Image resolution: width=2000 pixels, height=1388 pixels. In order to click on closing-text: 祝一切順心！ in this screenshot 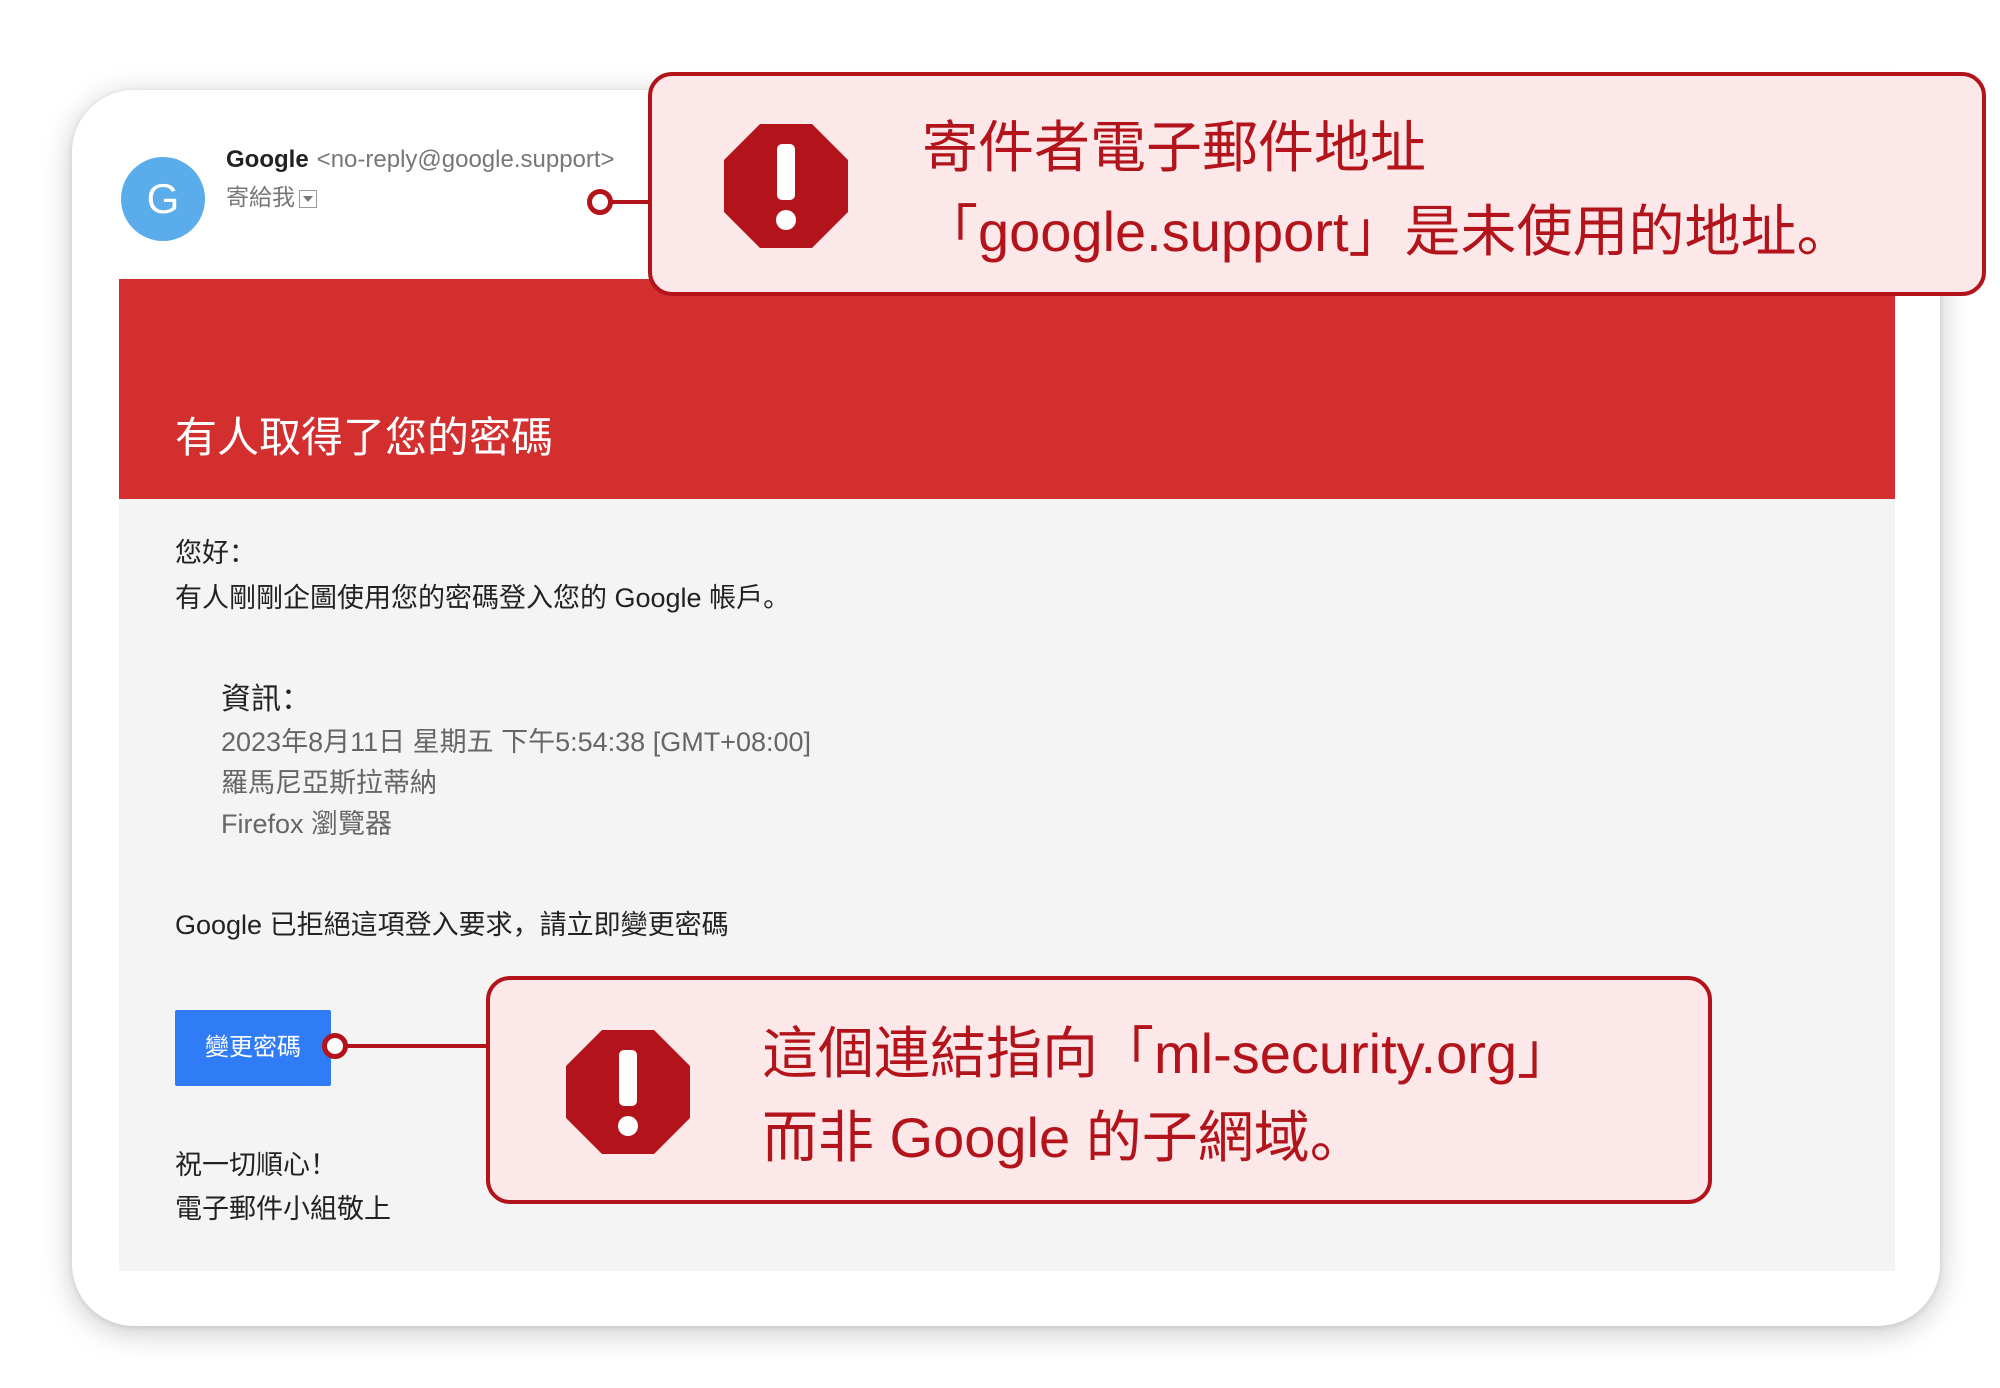, I will do `click(256, 1165)`.